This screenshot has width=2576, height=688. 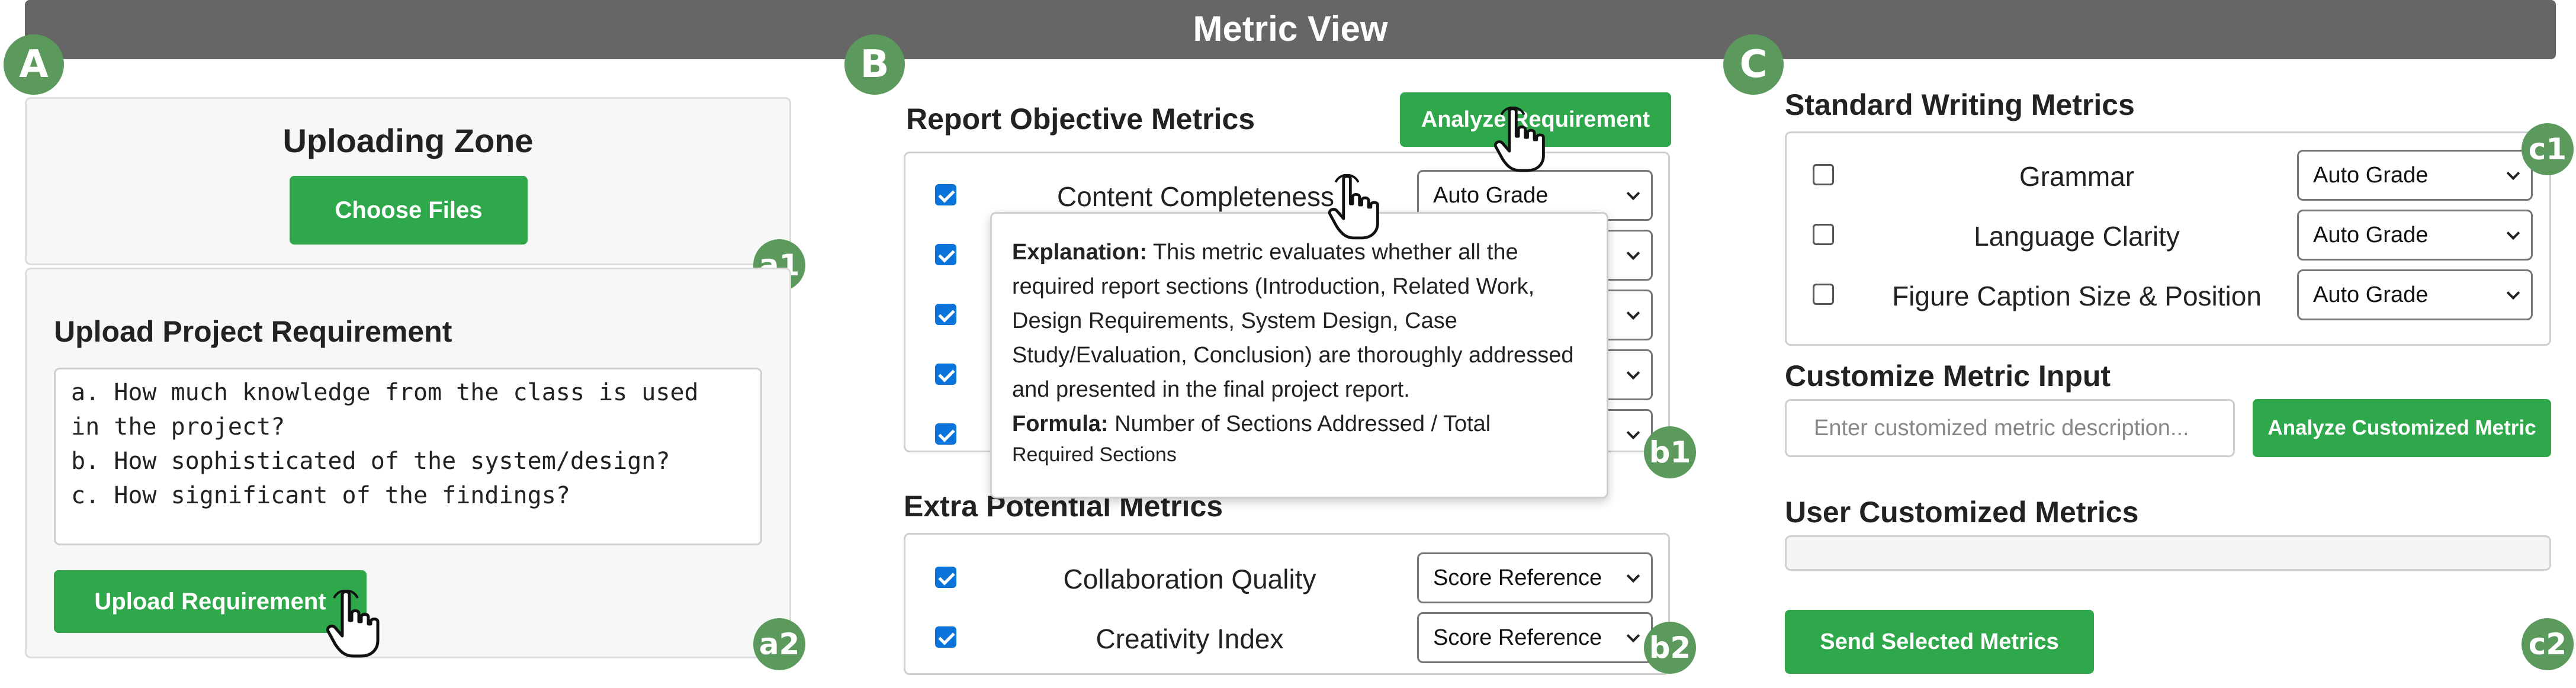 What do you see at coordinates (2168, 175) in the screenshot?
I see `metric-row-grammar: Grammar Auto Grade` at bounding box center [2168, 175].